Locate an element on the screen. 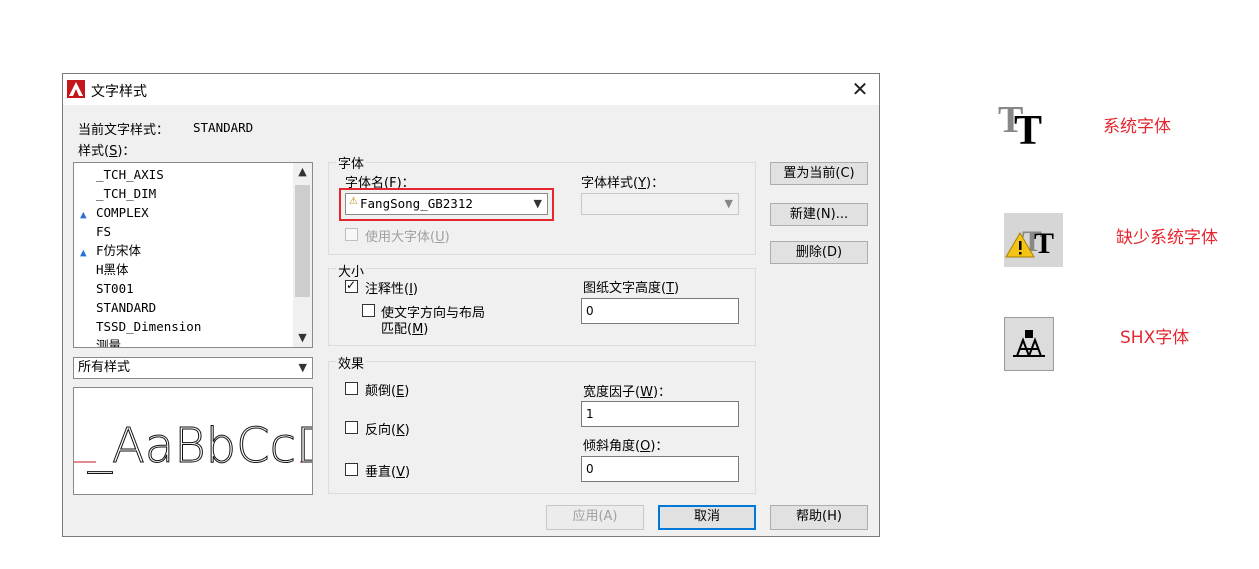 The height and width of the screenshot is (569, 1259). shx-compass-icon is located at coordinates (1029, 343).